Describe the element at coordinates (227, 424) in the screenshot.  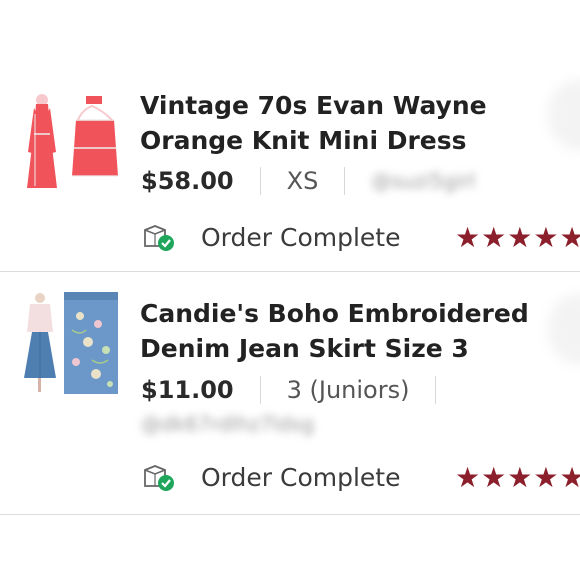
I see `seller-handle: @dk67rdlhz7ldsg` at that location.